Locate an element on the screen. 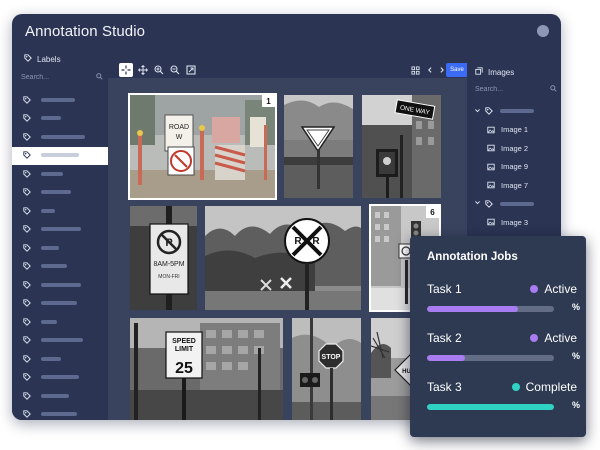  images-panel-title: Images is located at coordinates (501, 72).